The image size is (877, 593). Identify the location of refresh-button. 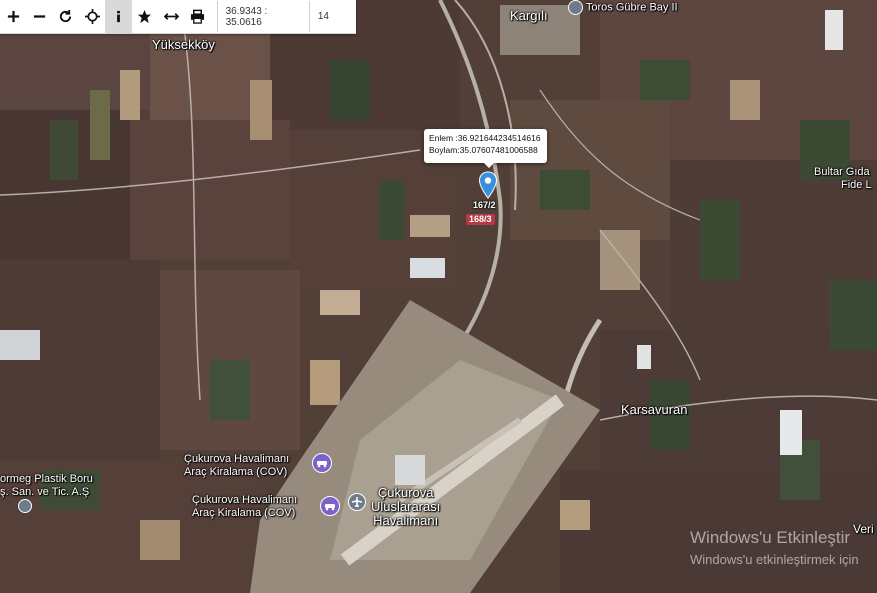
(66, 16).